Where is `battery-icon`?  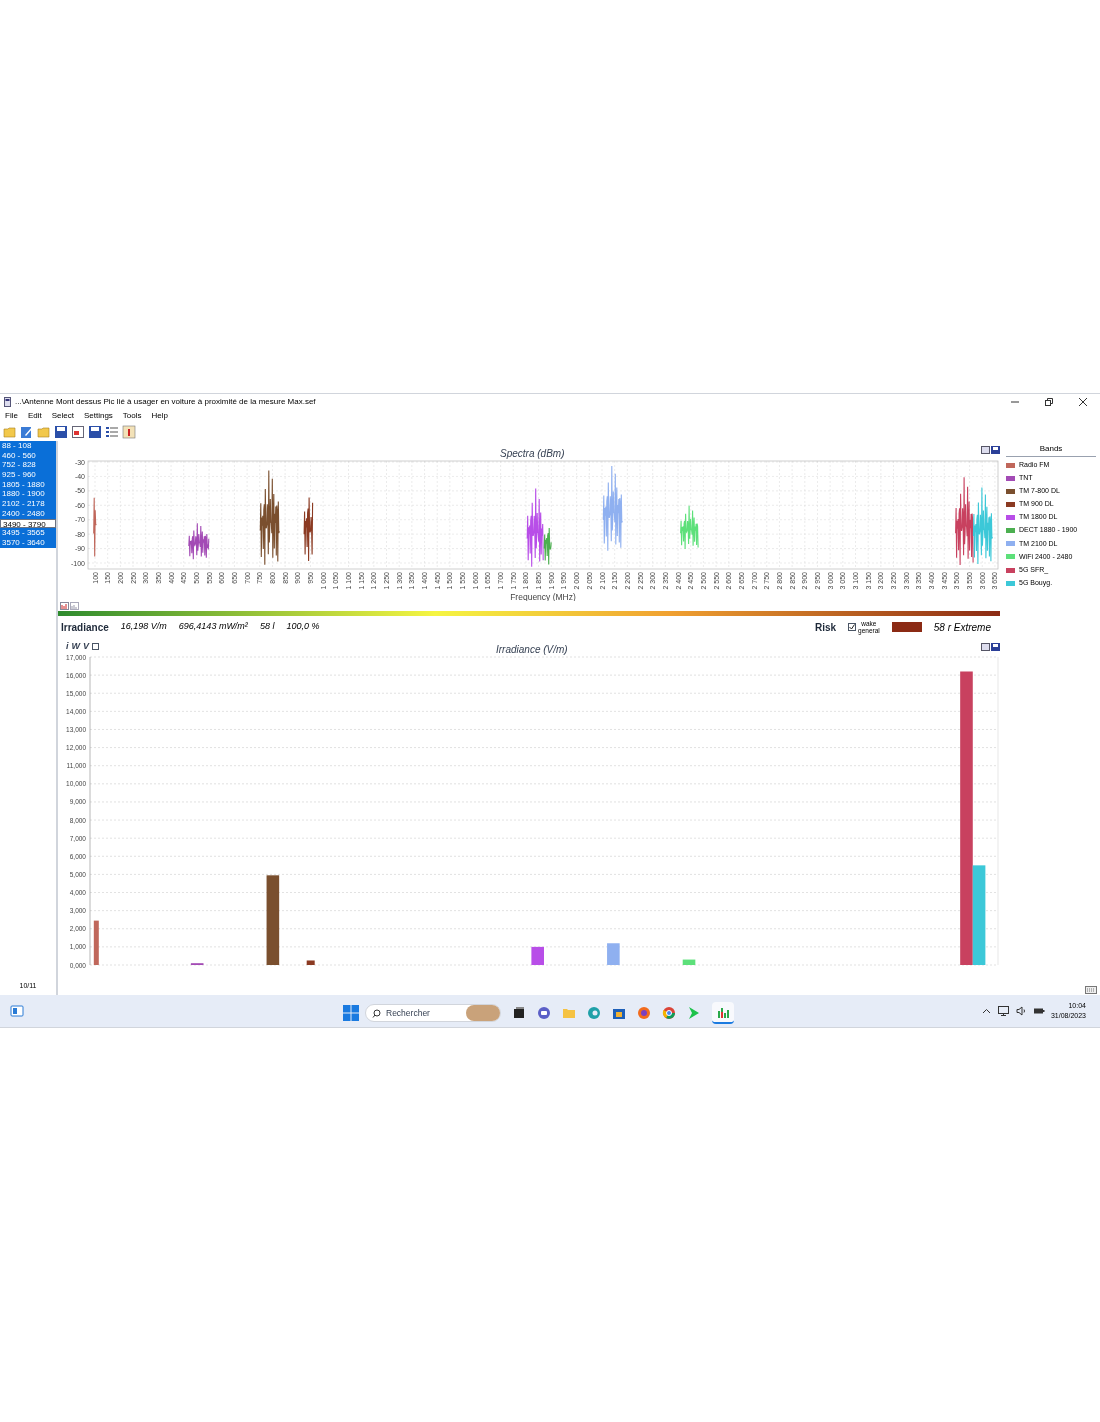
battery-icon is located at coordinates (1038, 1011).